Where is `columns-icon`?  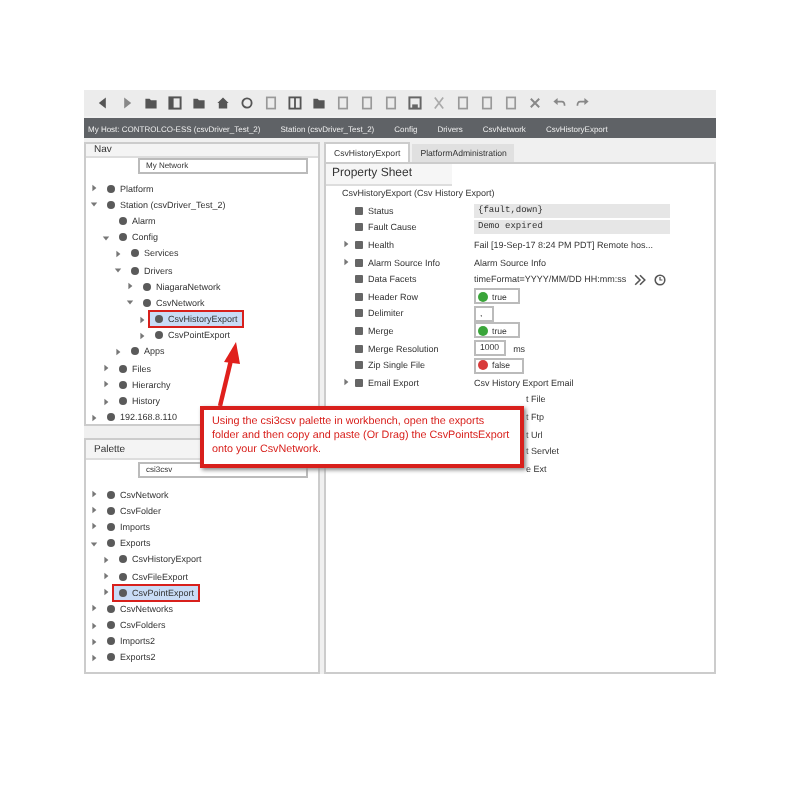 columns-icon is located at coordinates (295, 103).